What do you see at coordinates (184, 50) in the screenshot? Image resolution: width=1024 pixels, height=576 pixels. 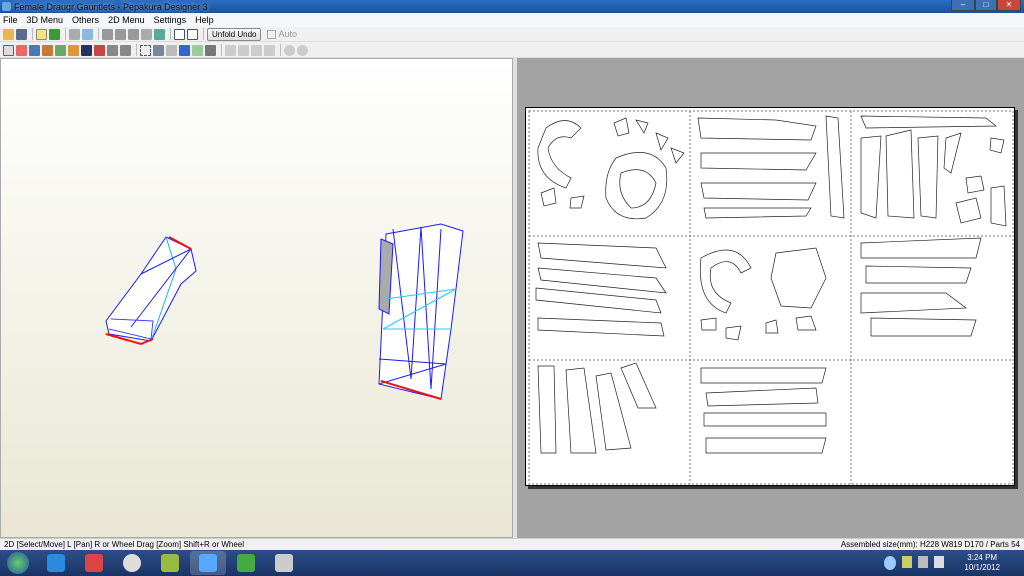 I see `chart-icon` at bounding box center [184, 50].